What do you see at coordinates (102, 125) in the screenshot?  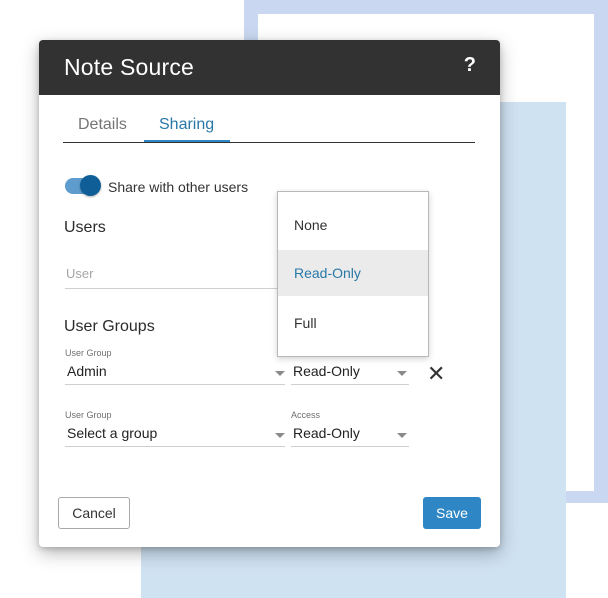 I see `tab-details: Details` at bounding box center [102, 125].